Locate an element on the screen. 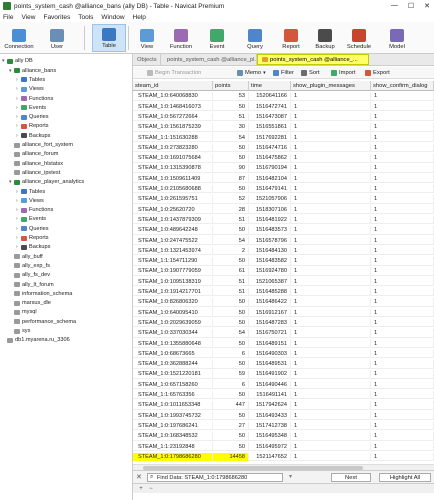 This screenshot has width=434, height=500. cell-time: 1516489151 is located at coordinates (270, 343).